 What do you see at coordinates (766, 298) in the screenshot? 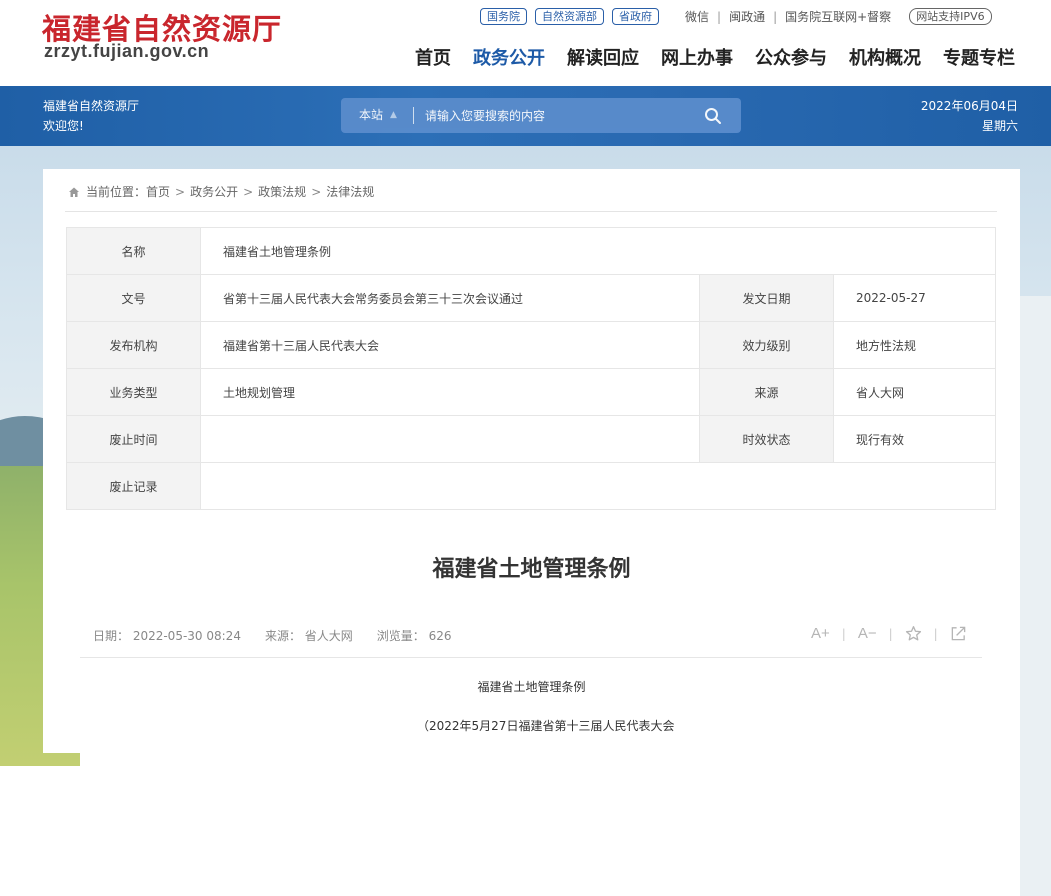
I see `issue-date-label: 发文日期` at bounding box center [766, 298].